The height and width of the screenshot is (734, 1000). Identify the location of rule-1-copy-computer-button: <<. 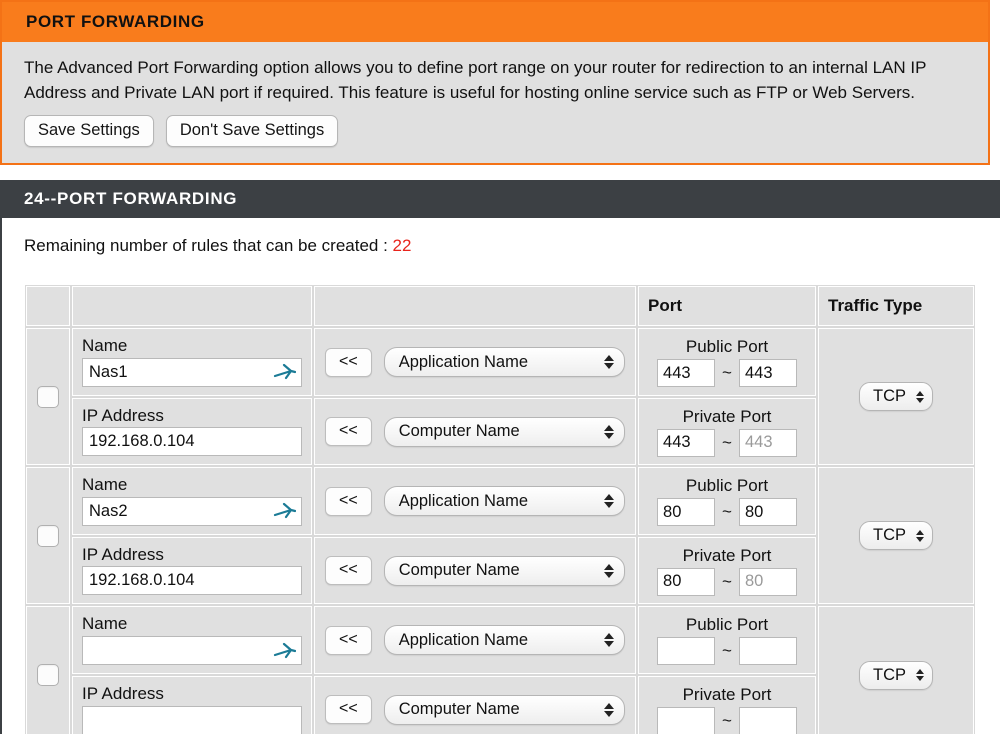
(348, 432).